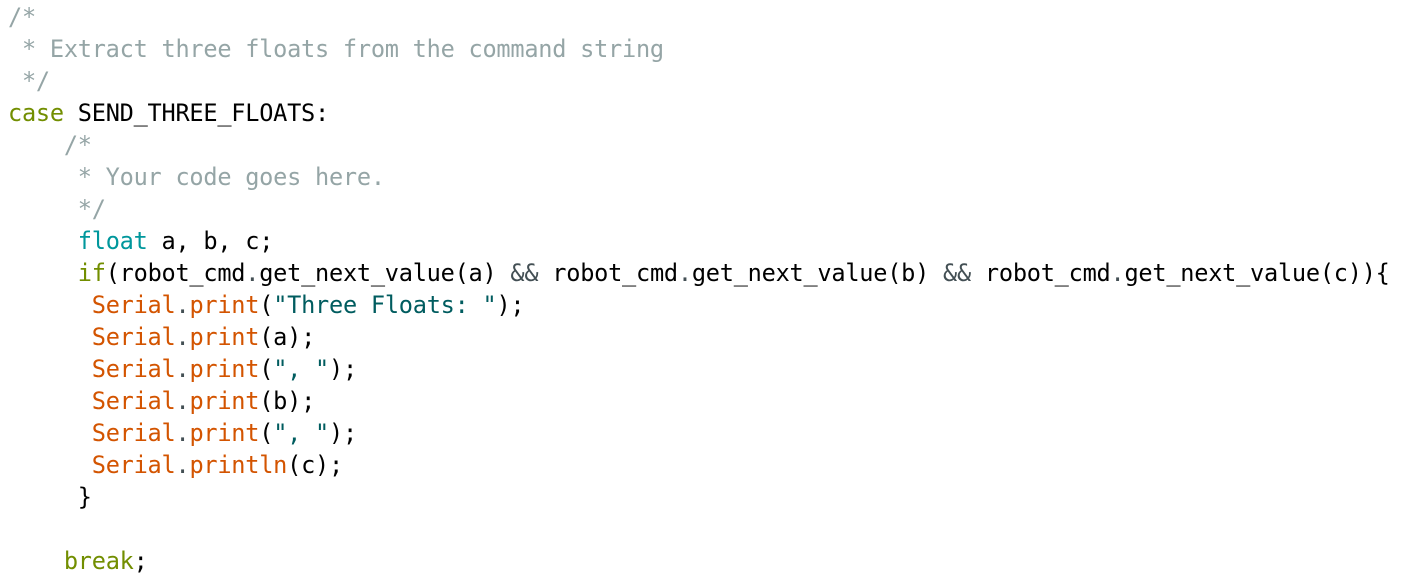  I want to click on code-line: * Your code goes here., so click(699, 177).